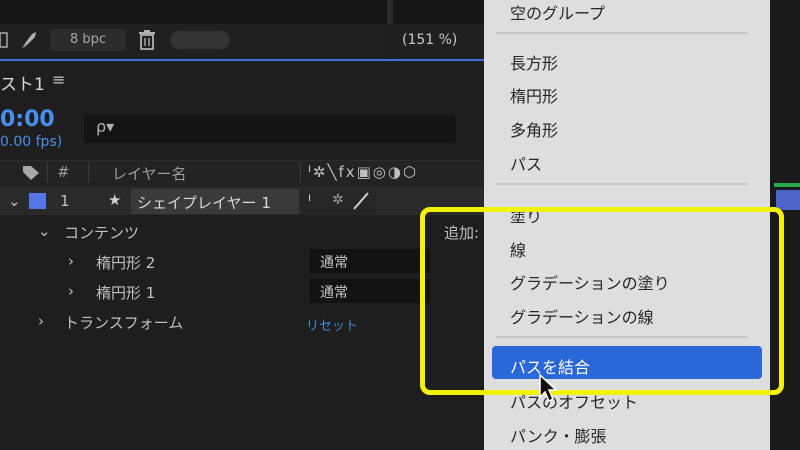 The image size is (800, 450). What do you see at coordinates (200, 40) in the screenshot?
I see `toolbar-slider-pill` at bounding box center [200, 40].